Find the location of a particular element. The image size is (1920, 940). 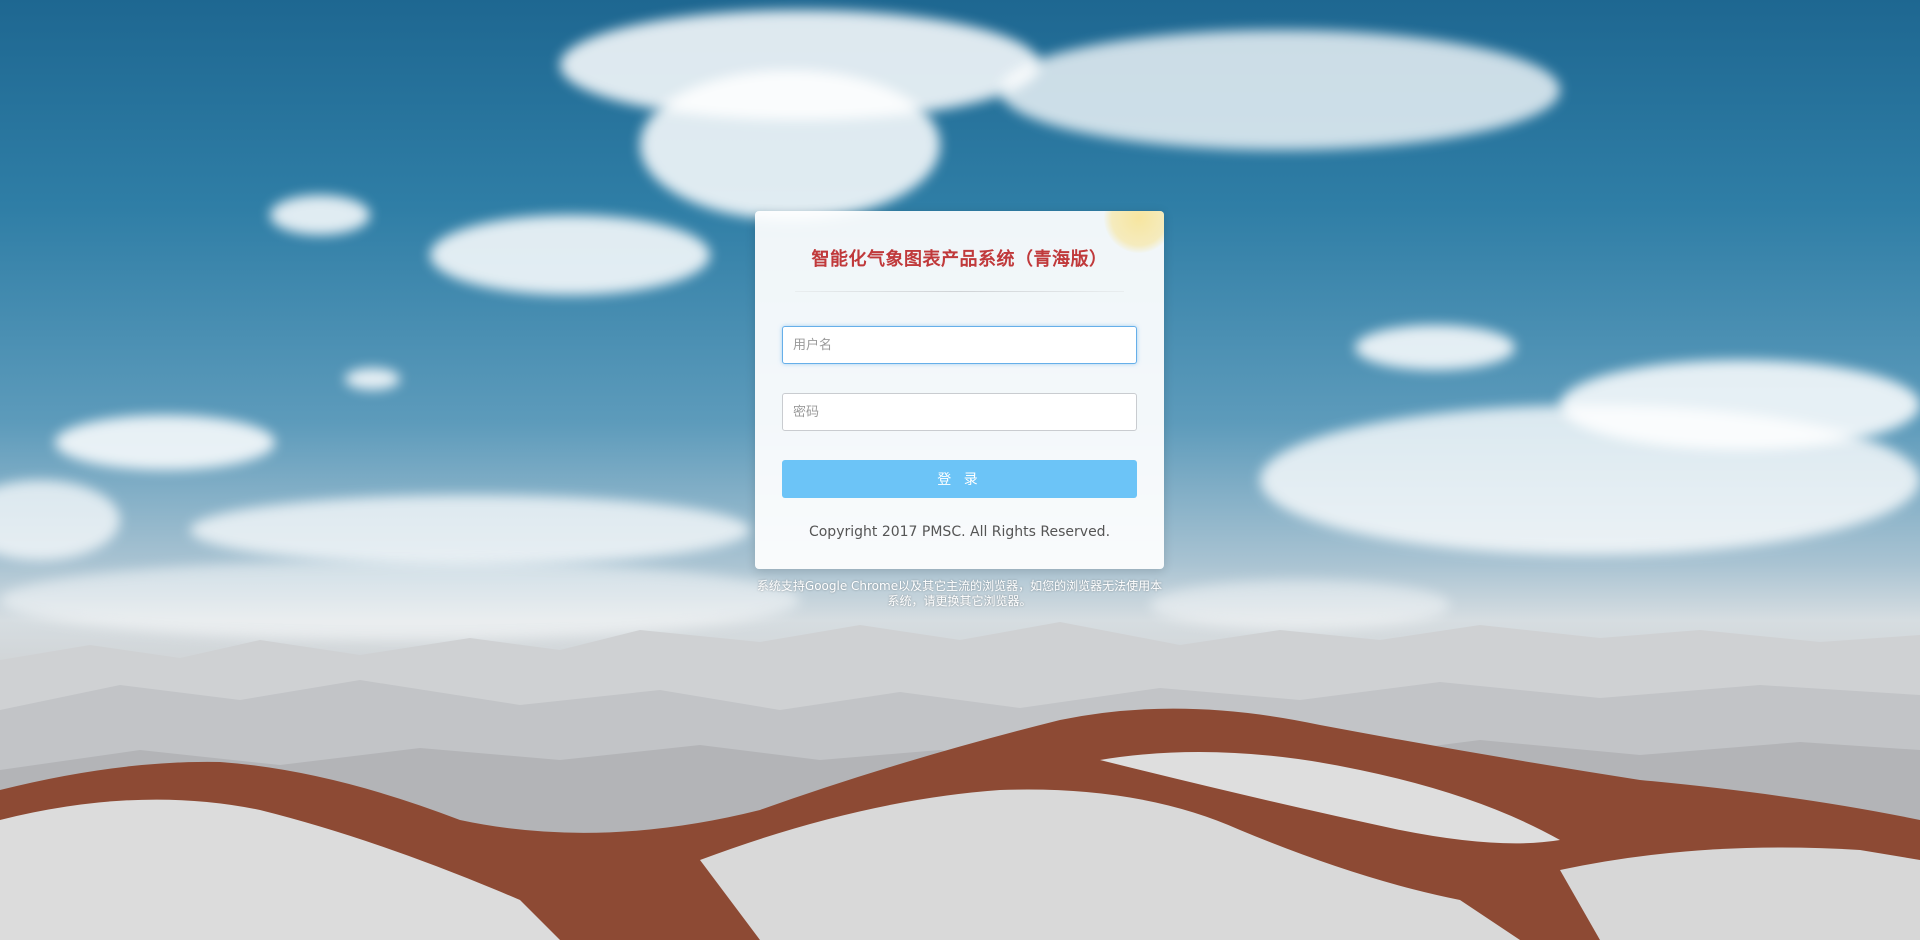

system-title: 智能化气象图表产品系统（青海版） is located at coordinates (959, 259).